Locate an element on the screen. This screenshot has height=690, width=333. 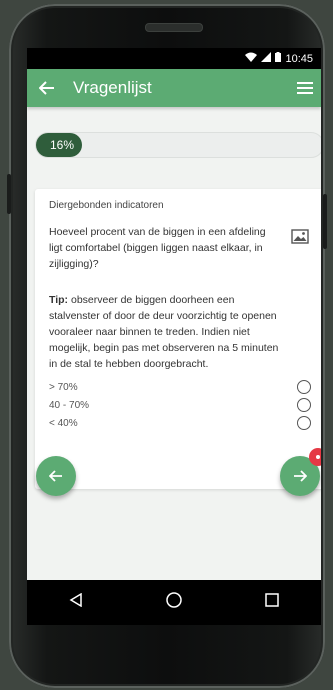
option-label: 40 - 70% is located at coordinates (69, 405).